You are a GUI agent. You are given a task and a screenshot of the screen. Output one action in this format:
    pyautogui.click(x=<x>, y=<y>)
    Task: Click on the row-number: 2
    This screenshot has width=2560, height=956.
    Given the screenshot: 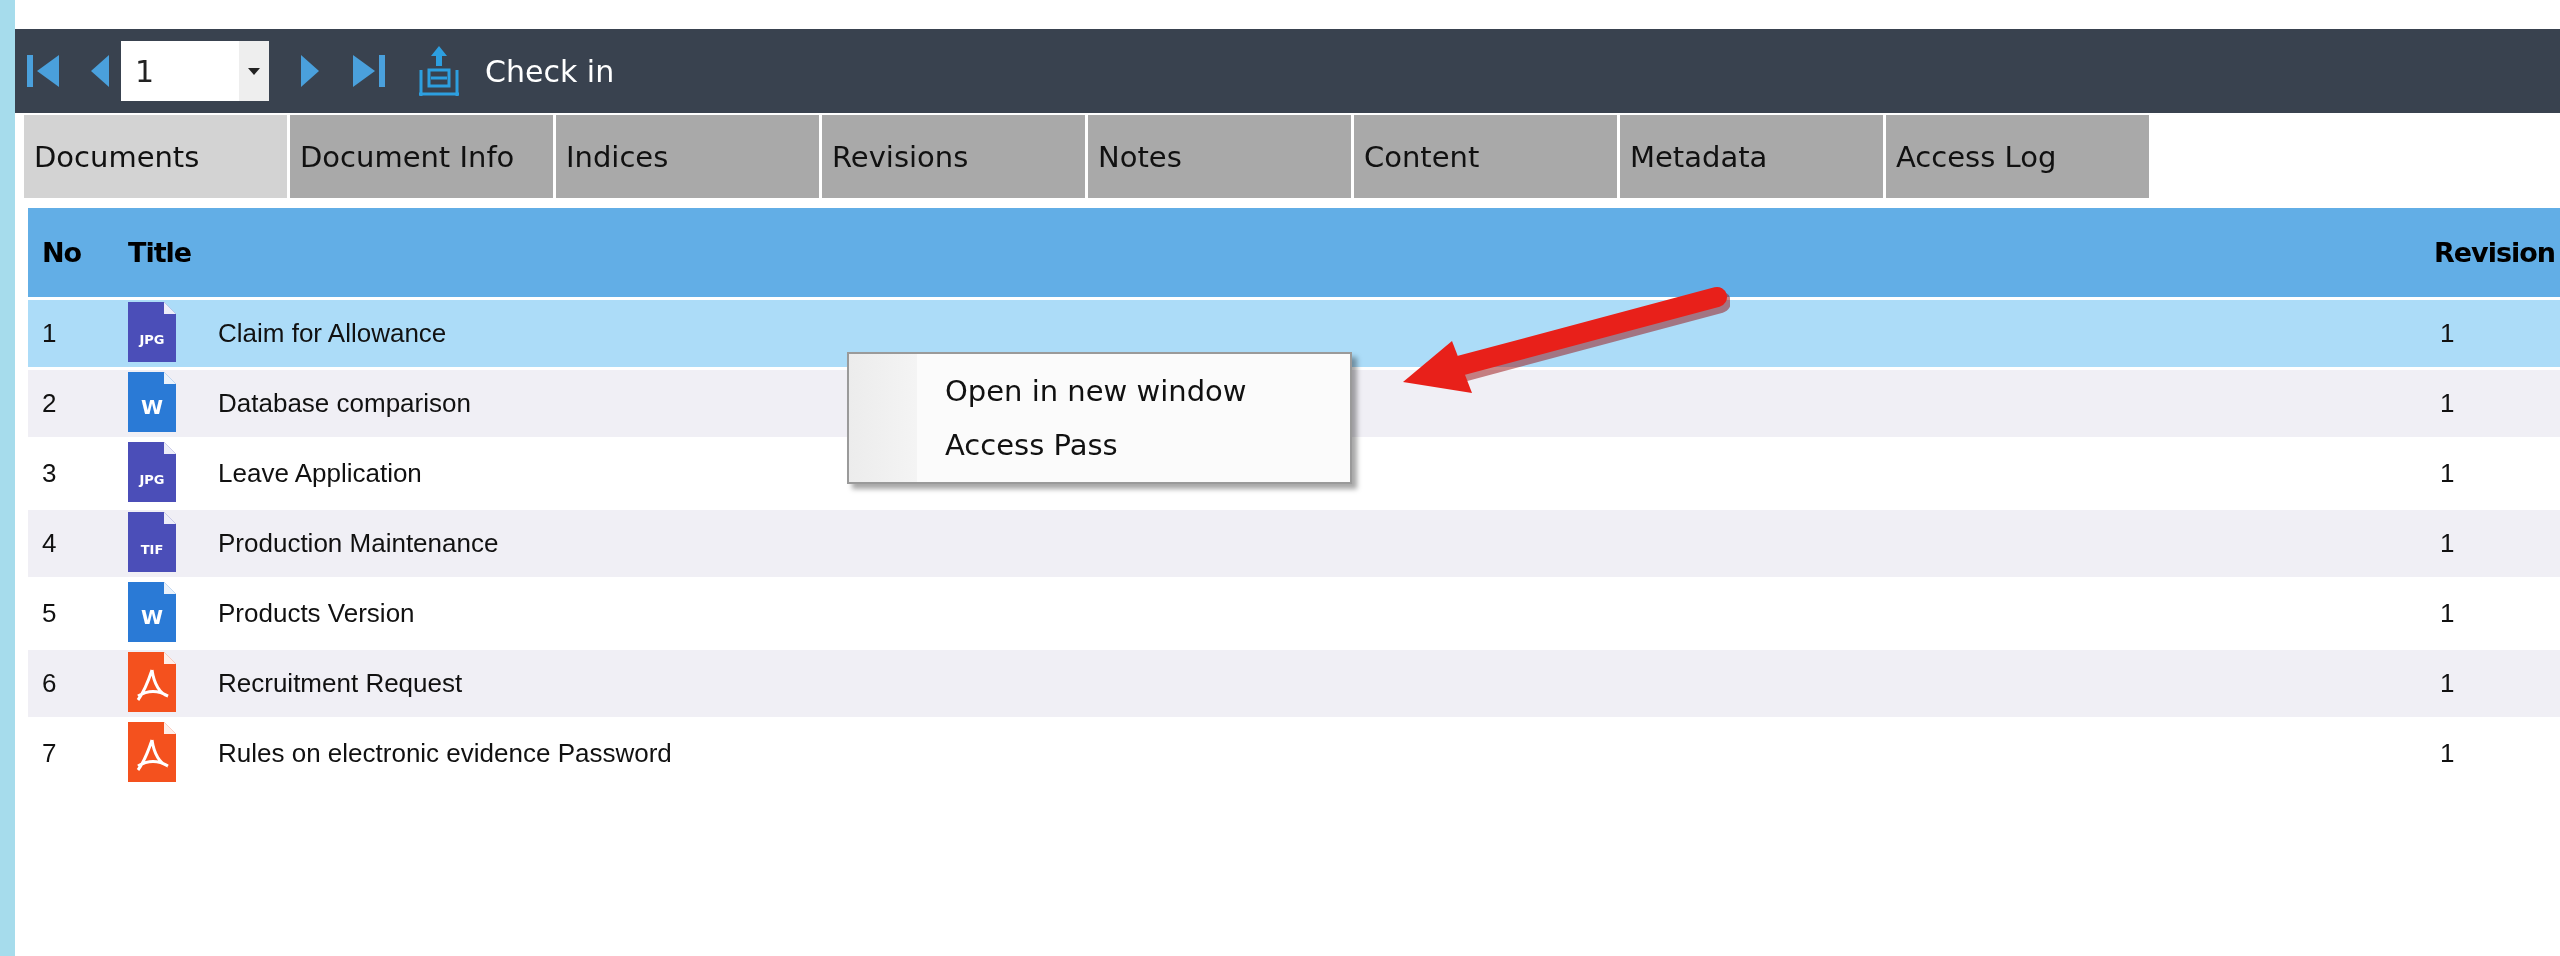 What is the action you would take?
    pyautogui.click(x=49, y=403)
    